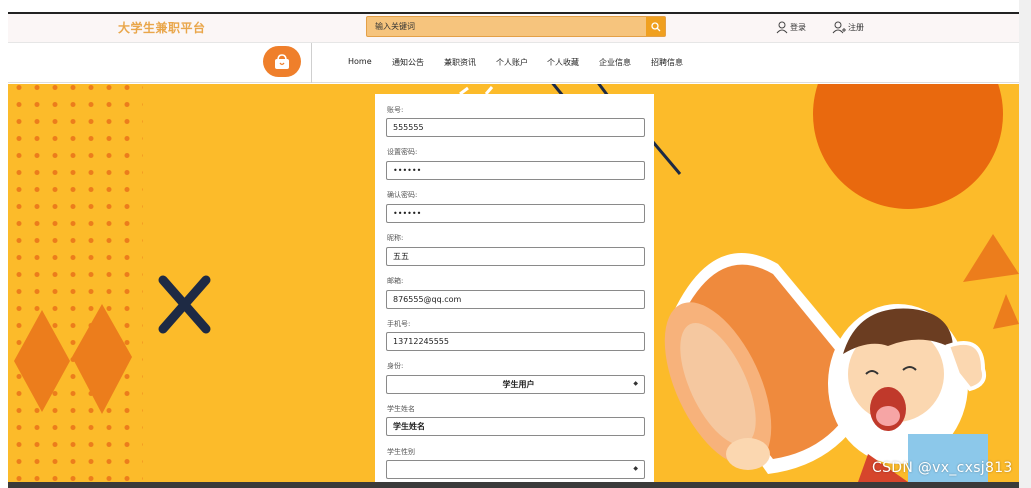 This screenshot has height=488, width=1031. I want to click on logo, so click(282, 61).